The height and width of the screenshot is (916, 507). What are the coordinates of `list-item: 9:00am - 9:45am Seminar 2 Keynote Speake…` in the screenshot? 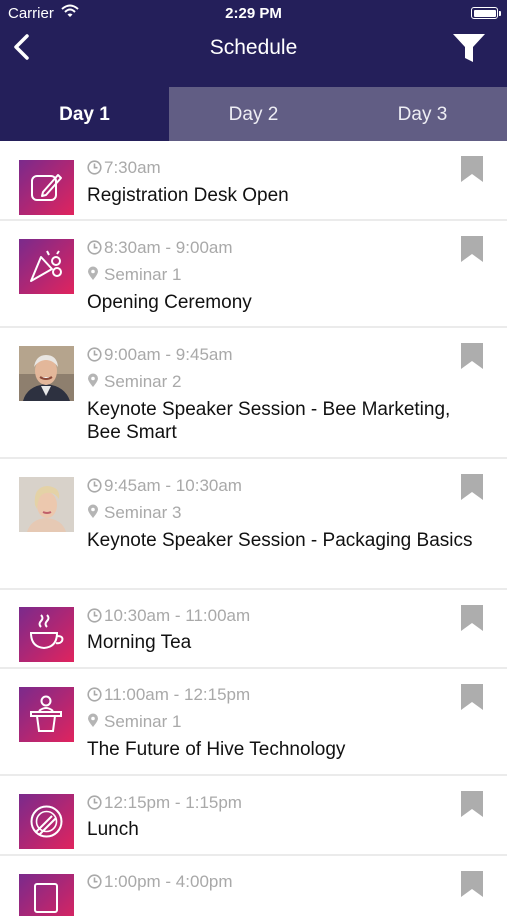 It's located at (253, 393).